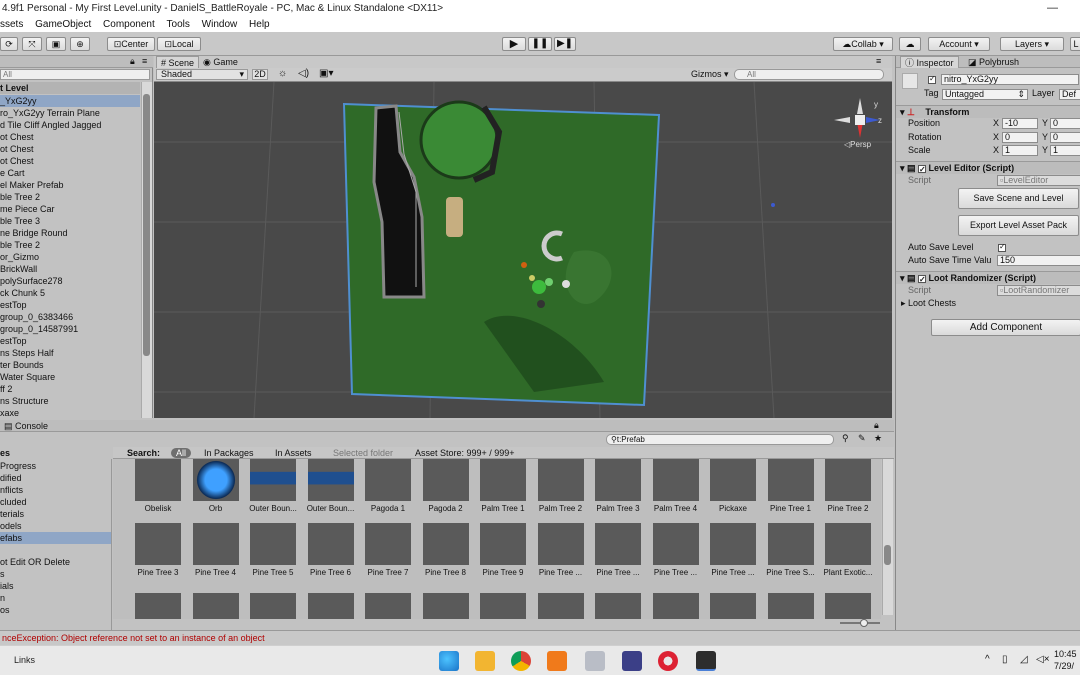 The height and width of the screenshot is (675, 1080). Describe the element at coordinates (70, 101) in the screenshot. I see `hierarchy-item: _YxG2yy` at that location.